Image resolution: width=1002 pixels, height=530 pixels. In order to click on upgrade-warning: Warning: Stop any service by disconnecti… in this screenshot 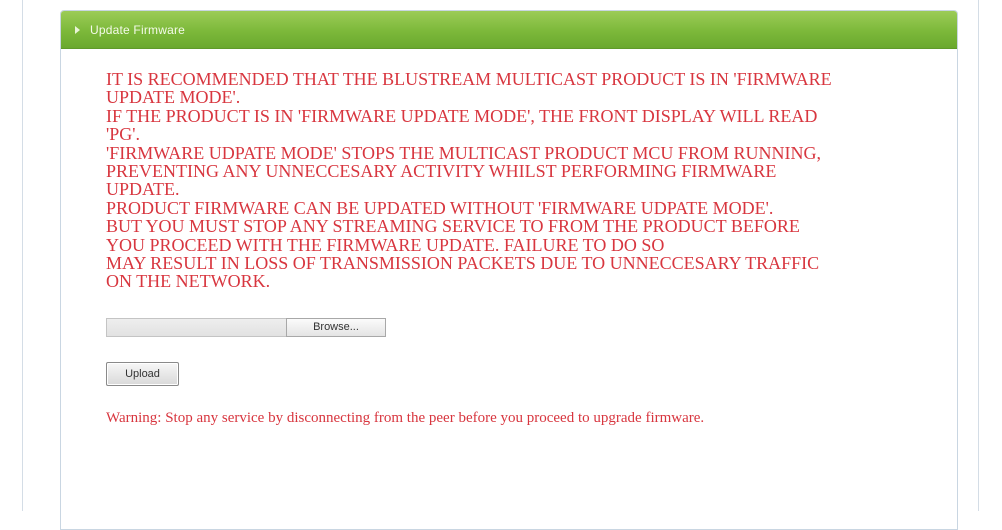, I will do `click(405, 417)`.